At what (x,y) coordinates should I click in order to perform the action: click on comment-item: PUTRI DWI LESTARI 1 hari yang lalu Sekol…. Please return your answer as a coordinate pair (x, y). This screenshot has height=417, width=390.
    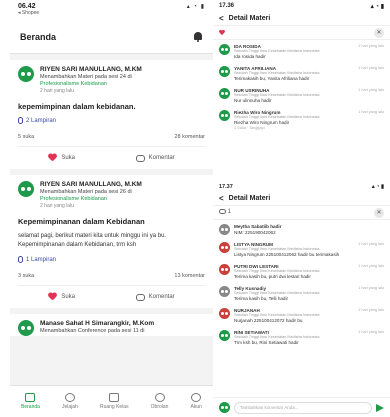
    Looking at the image, I should click on (301, 271).